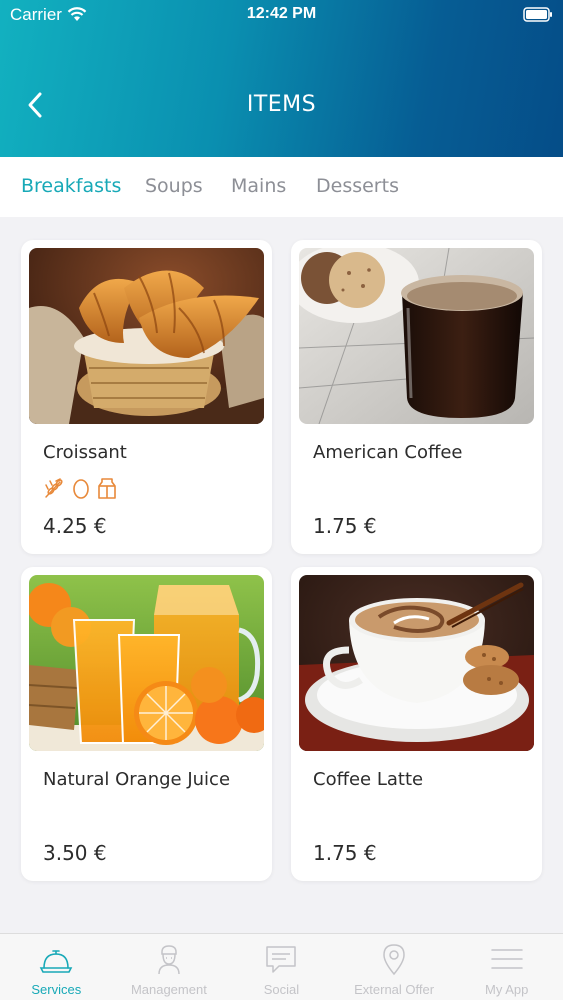 Image resolution: width=563 pixels, height=1000 pixels. I want to click on tab-label: Services, so click(56, 989).